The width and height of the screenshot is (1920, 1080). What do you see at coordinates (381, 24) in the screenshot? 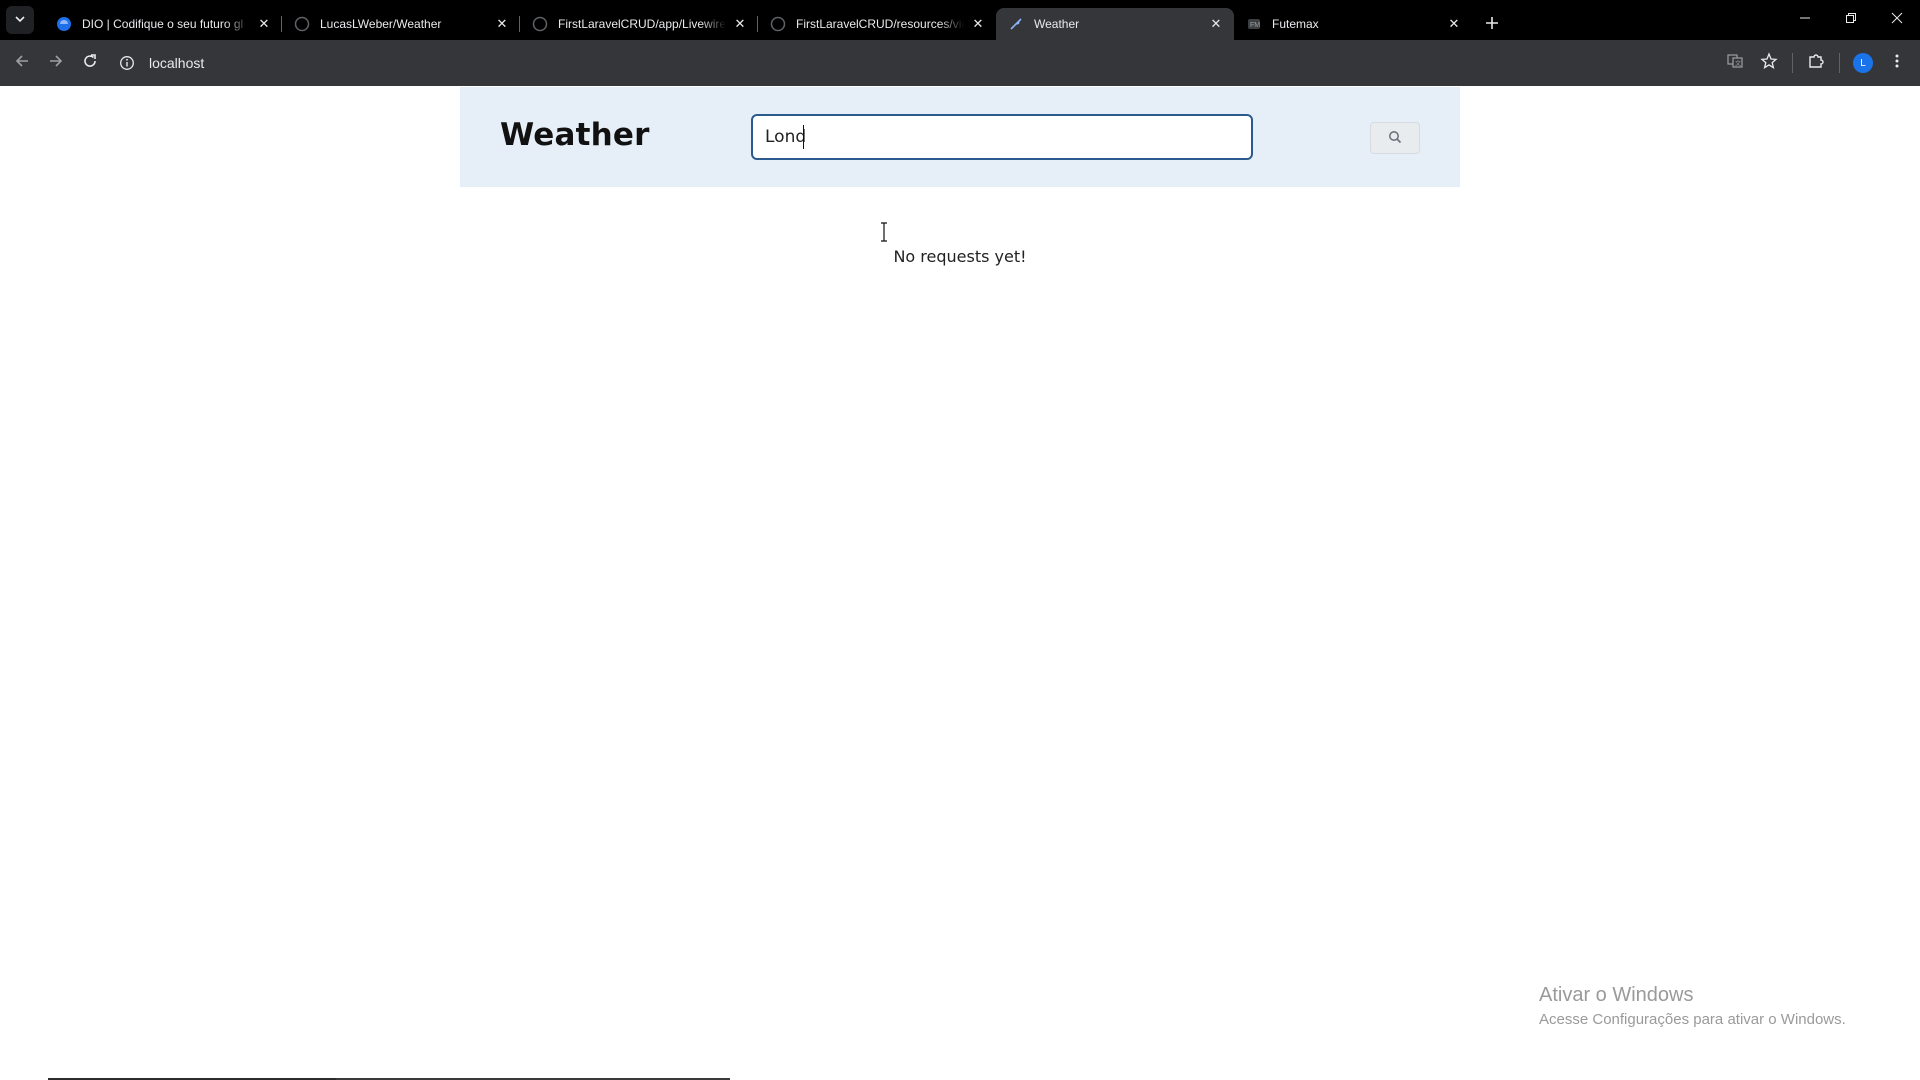
I see `tab-title: LucasLWeber/Weather` at bounding box center [381, 24].